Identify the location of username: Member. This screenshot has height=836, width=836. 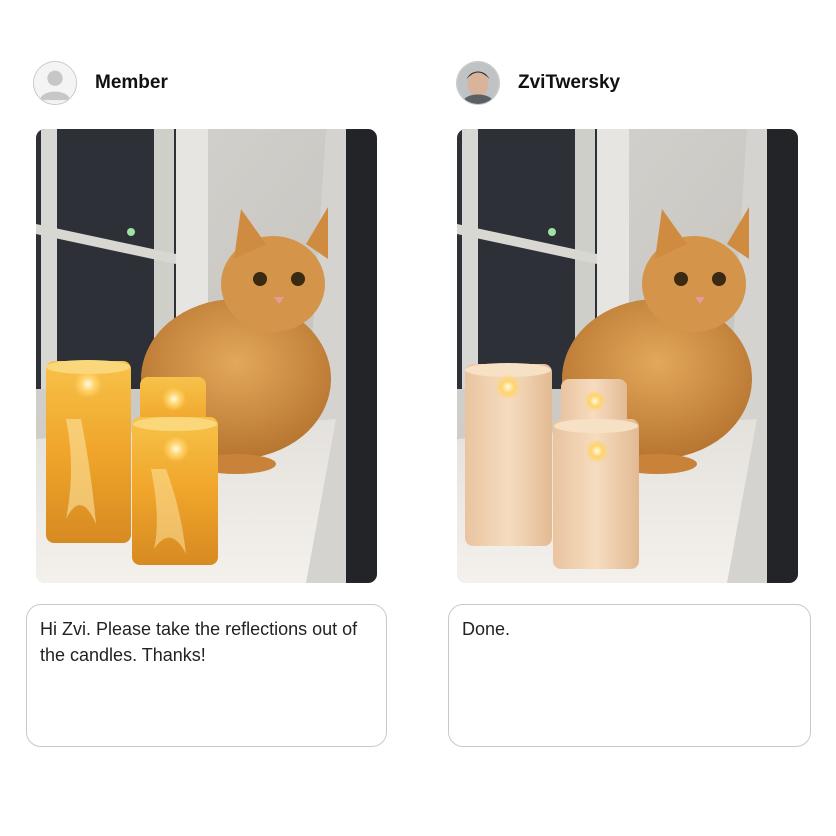
(131, 83).